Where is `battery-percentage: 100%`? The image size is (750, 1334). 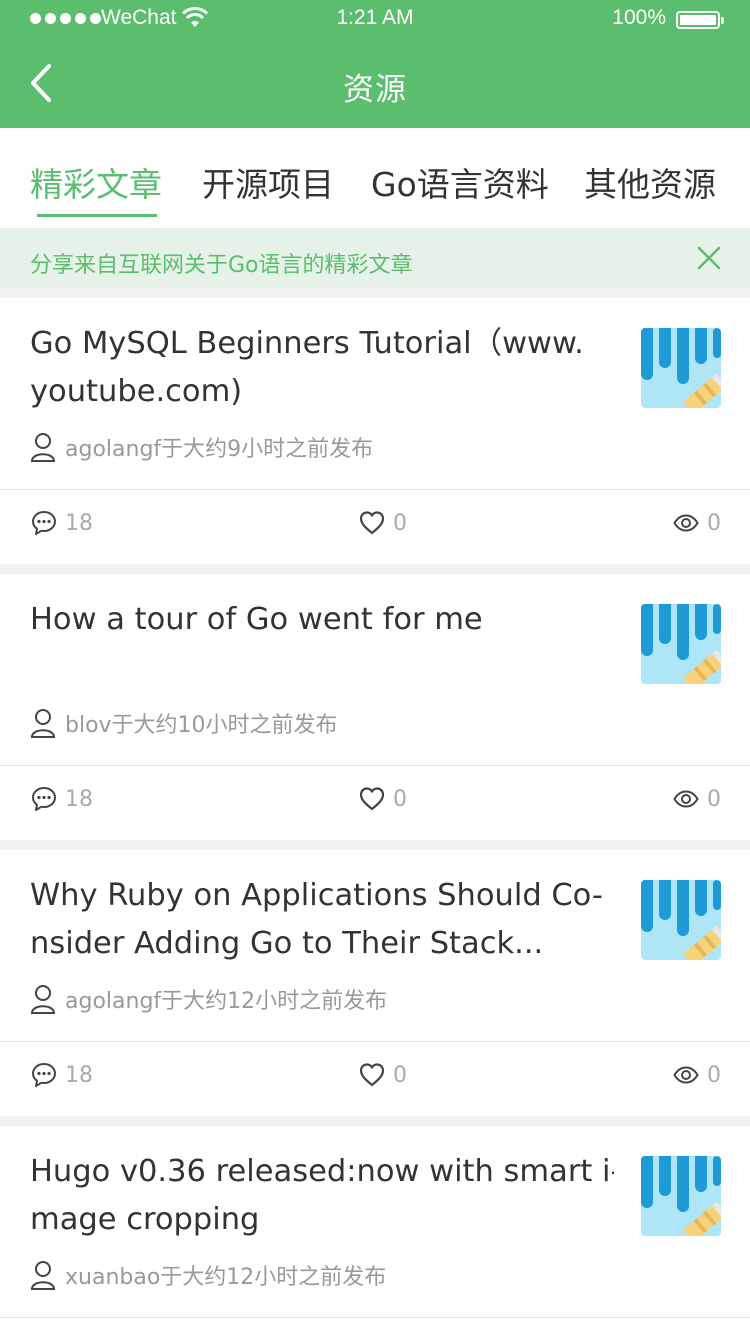 battery-percentage: 100% is located at coordinates (639, 17).